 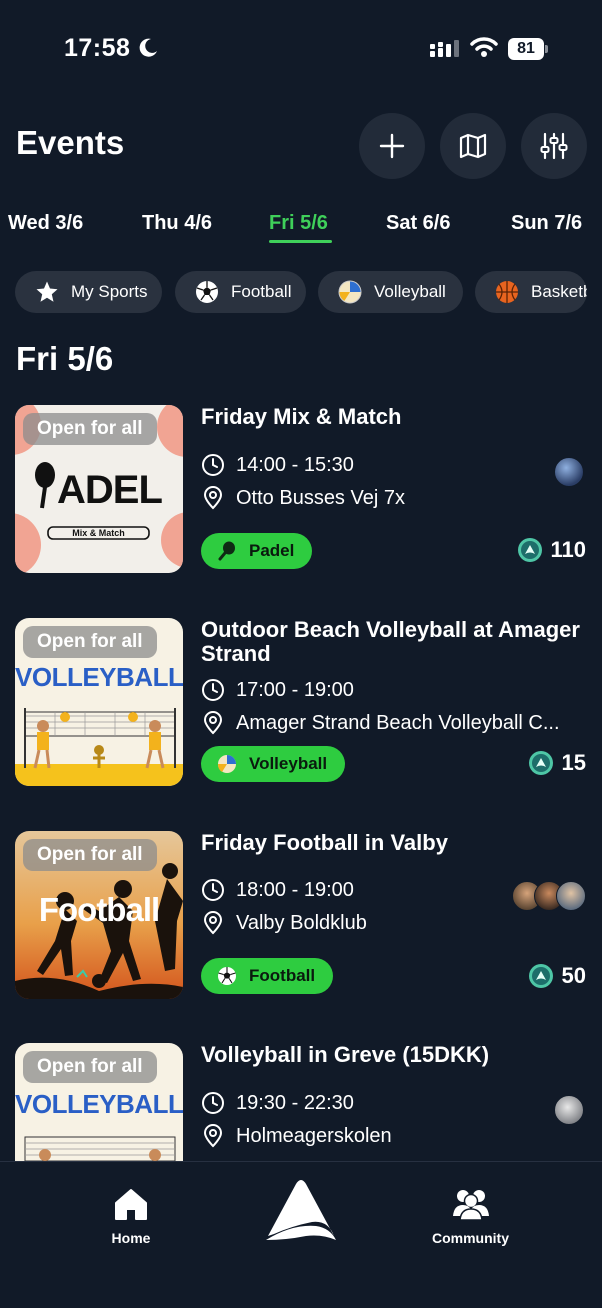 What do you see at coordinates (257, 551) in the screenshot?
I see `sport-tag-padel: Padel` at bounding box center [257, 551].